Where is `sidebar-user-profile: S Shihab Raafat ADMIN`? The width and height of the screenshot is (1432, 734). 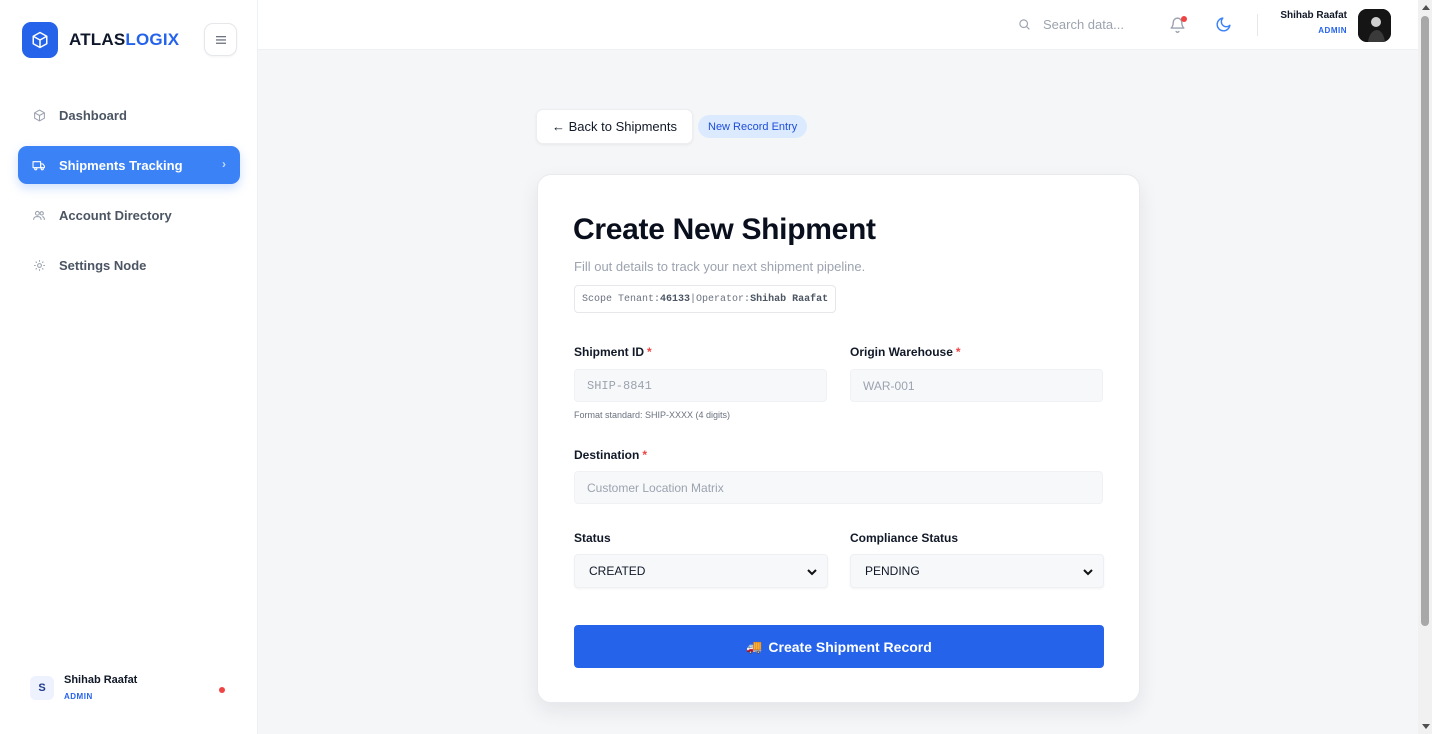 sidebar-user-profile: S Shihab Raafat ADMIN is located at coordinates (130, 687).